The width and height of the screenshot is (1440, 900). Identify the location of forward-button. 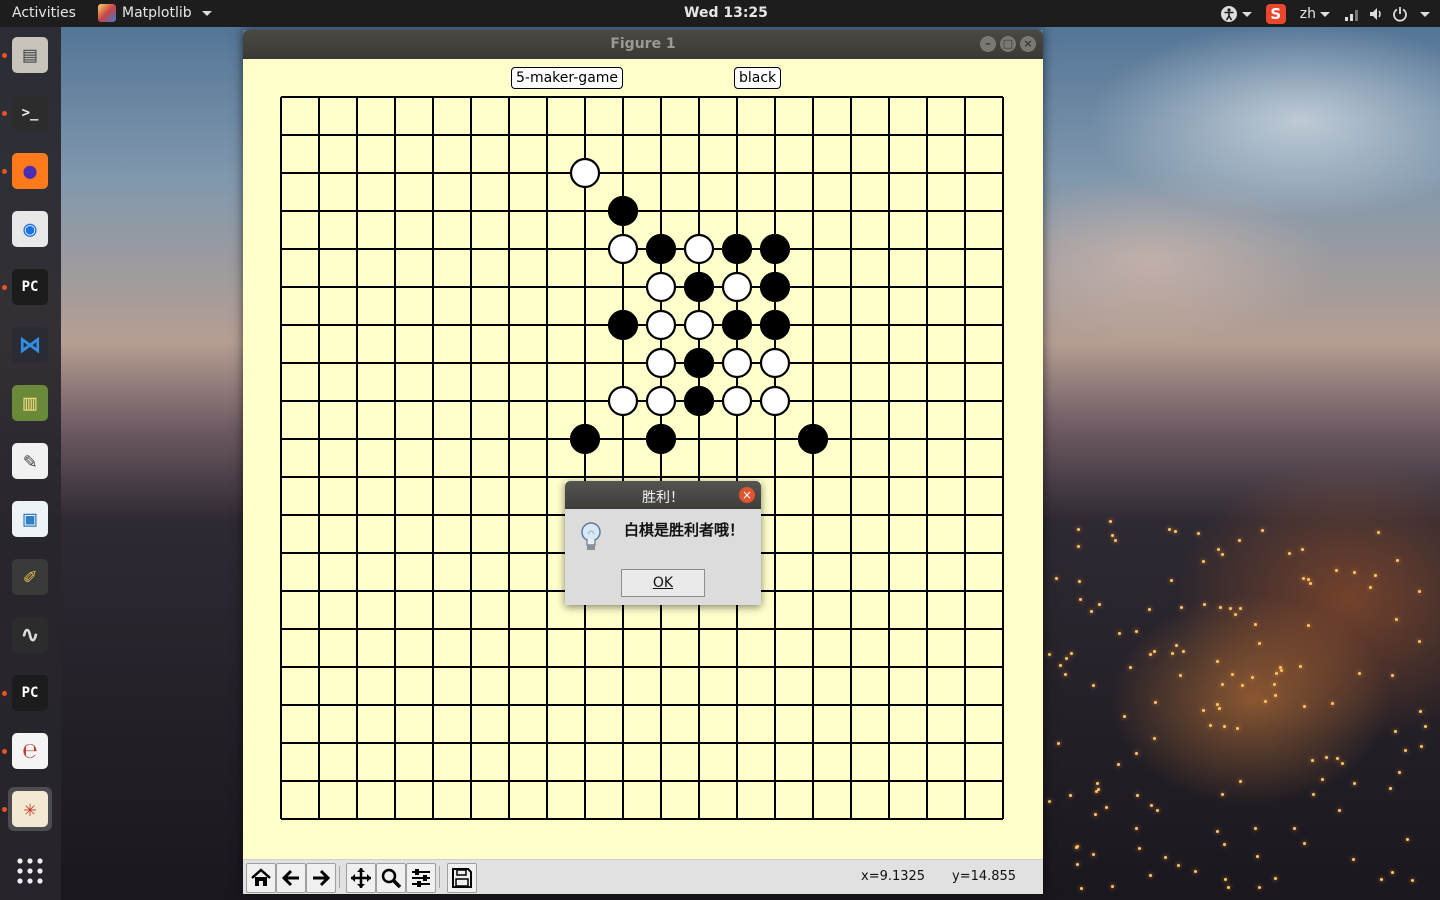
(321, 878).